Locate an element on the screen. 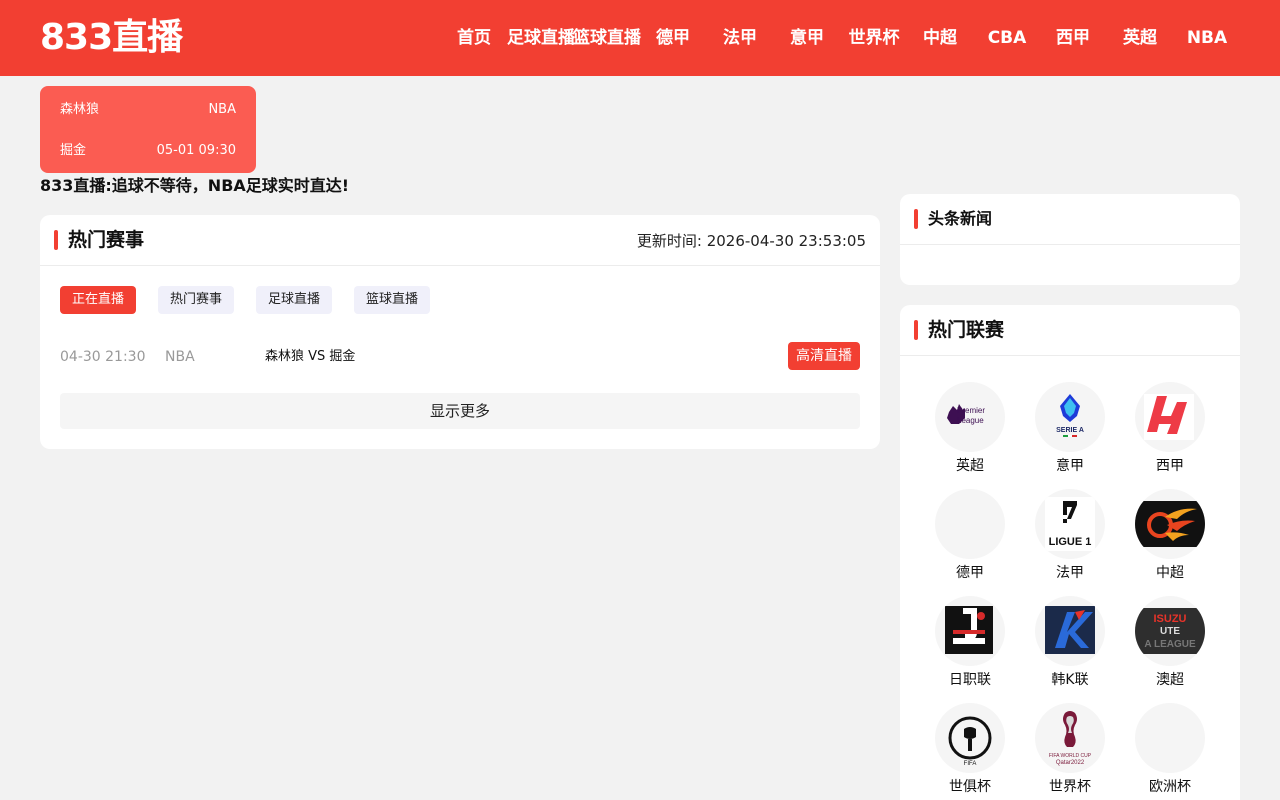  league-name: 日职联 is located at coordinates (970, 680).